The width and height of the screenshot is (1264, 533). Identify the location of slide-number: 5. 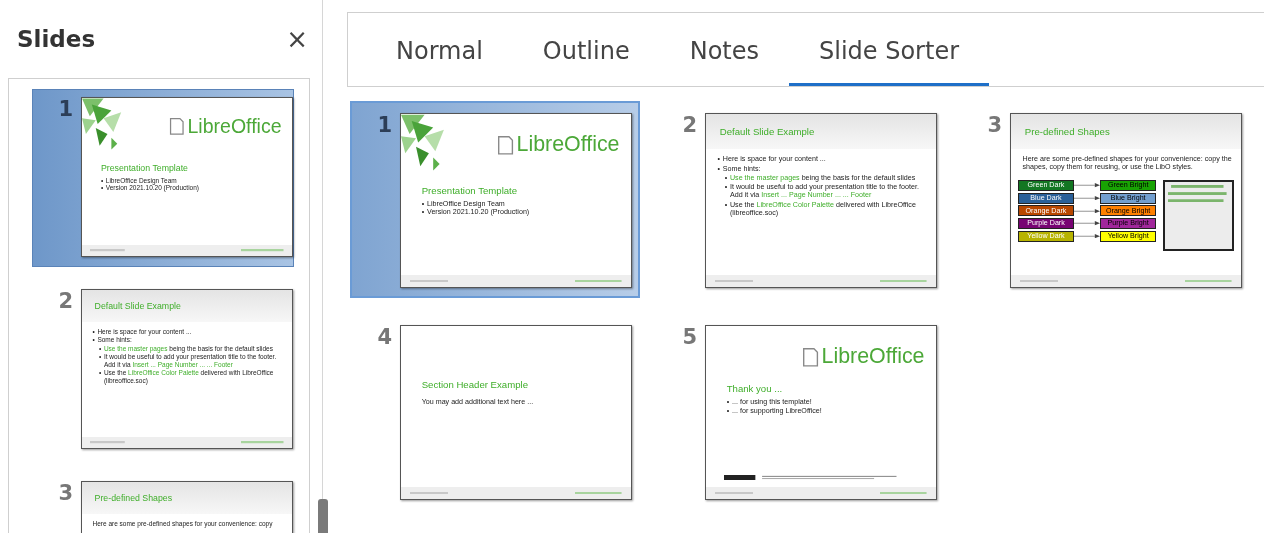
(689, 338).